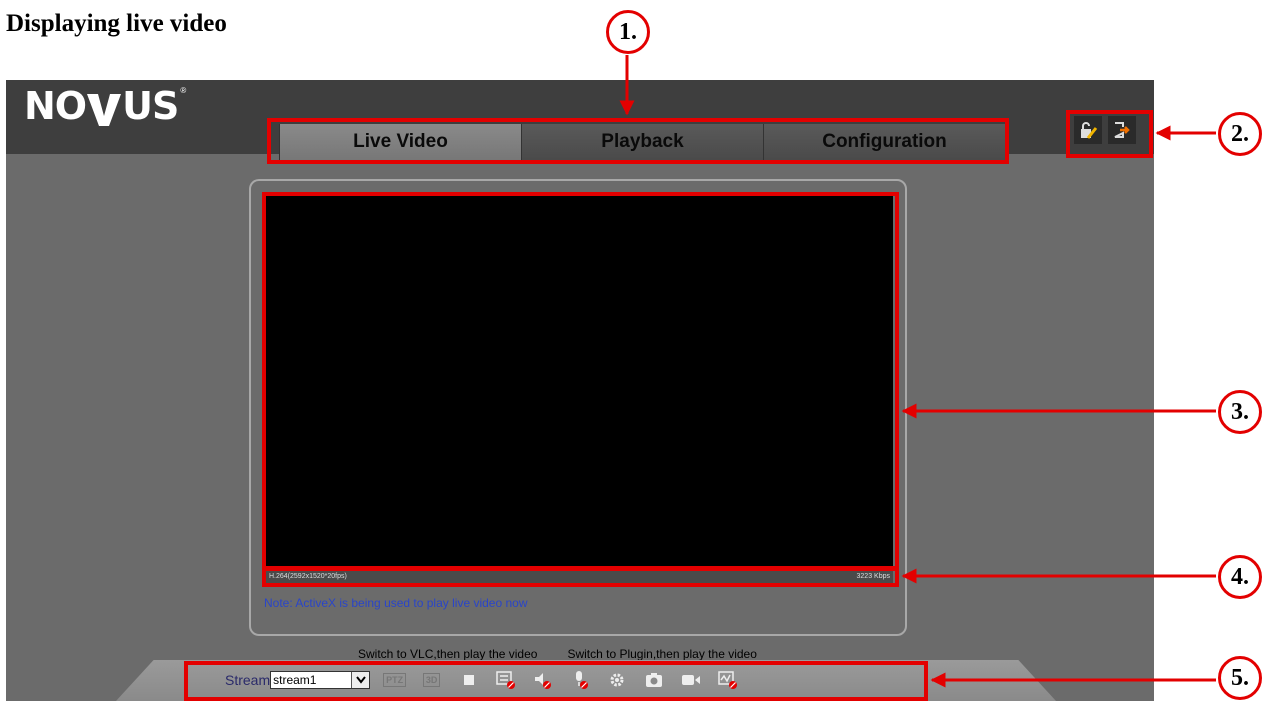 The height and width of the screenshot is (701, 1274). What do you see at coordinates (1240, 134) in the screenshot?
I see `callout-2: 2.` at bounding box center [1240, 134].